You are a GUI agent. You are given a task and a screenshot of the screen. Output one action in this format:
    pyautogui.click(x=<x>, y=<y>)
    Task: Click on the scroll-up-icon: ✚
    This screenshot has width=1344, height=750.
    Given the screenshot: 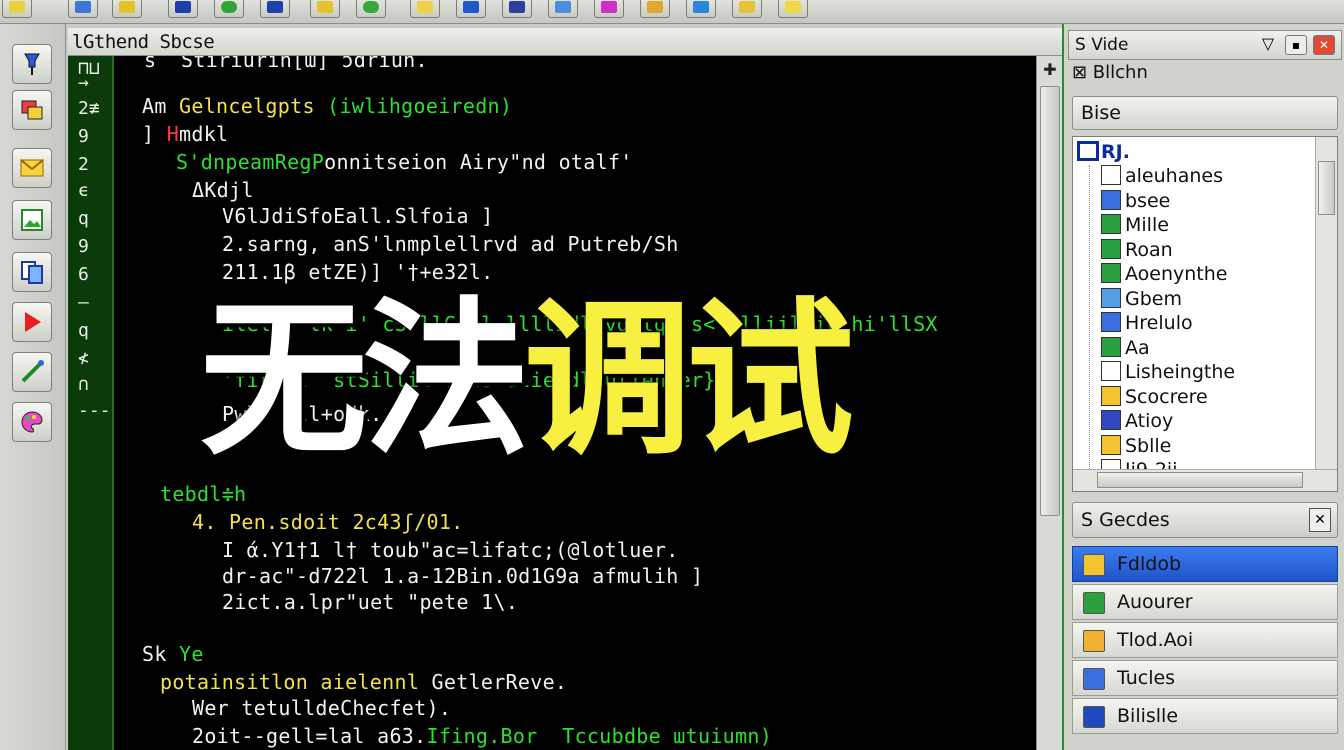 What is the action you would take?
    pyautogui.click(x=1050, y=70)
    